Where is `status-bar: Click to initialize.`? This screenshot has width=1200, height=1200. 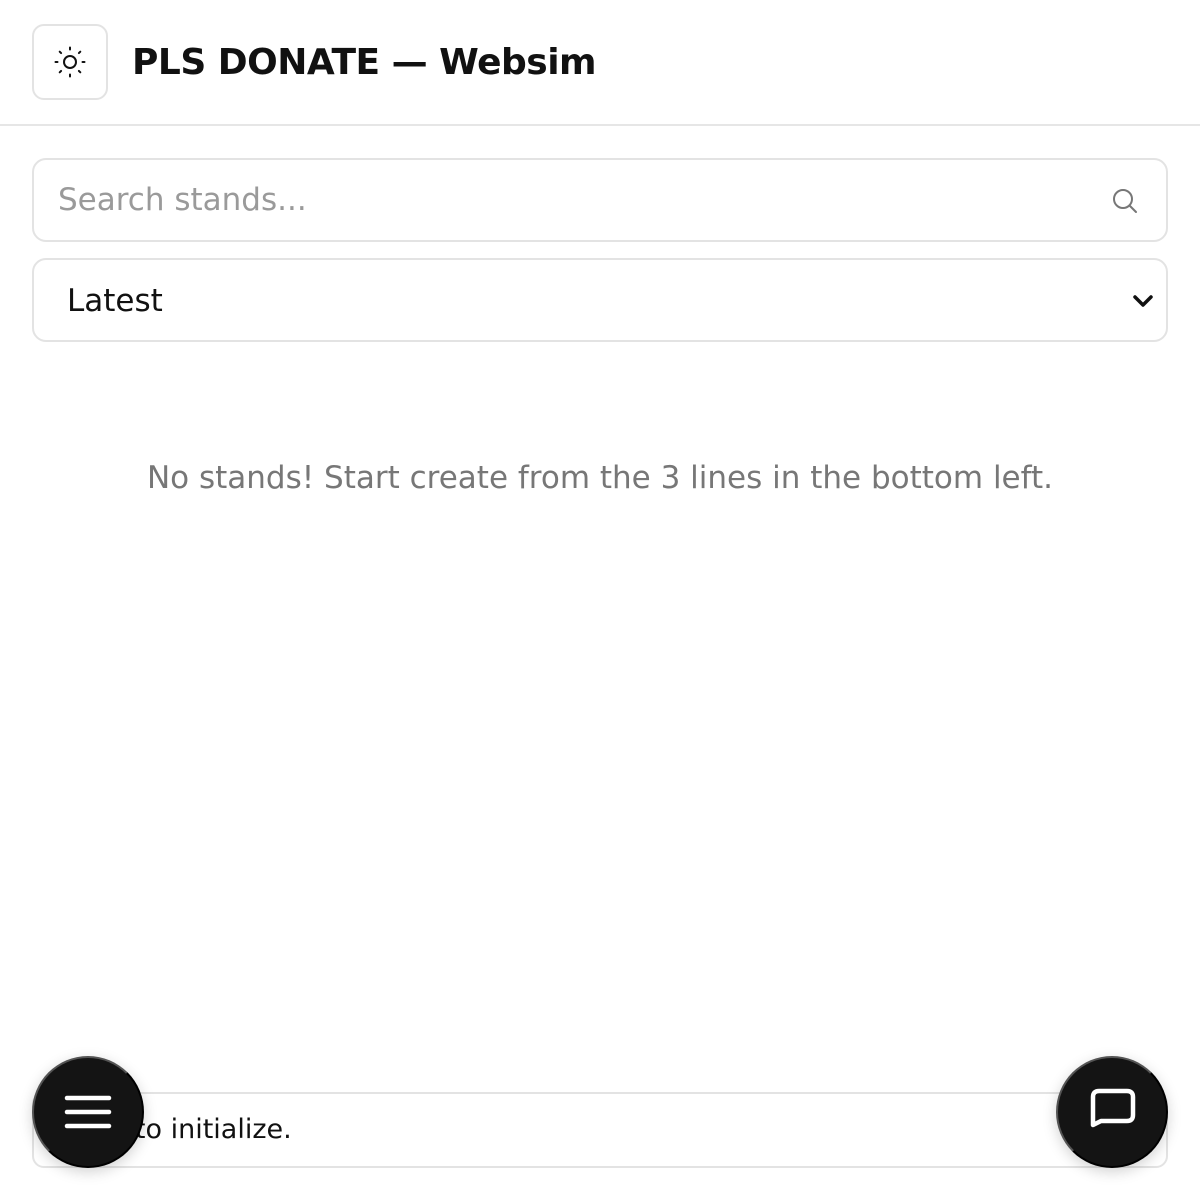
status-bar: Click to initialize. is located at coordinates (600, 1130).